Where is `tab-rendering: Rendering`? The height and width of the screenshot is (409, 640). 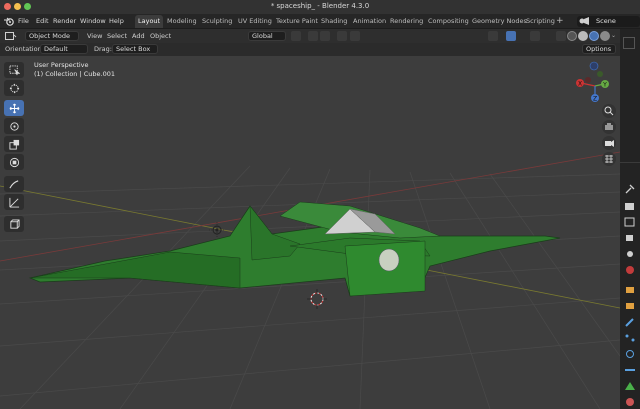 tab-rendering: Rendering is located at coordinates (406, 21).